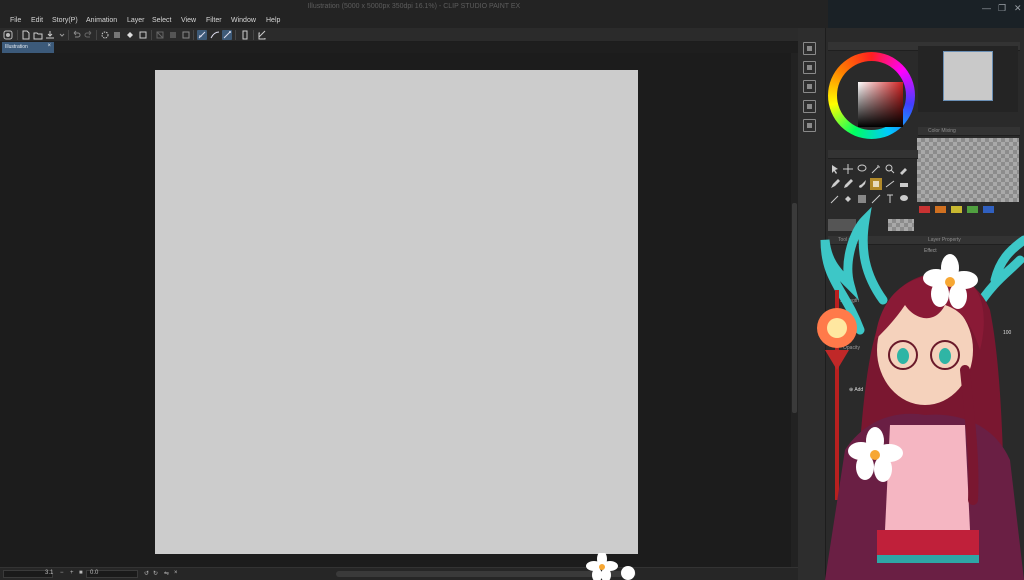 Image resolution: width=1024 pixels, height=580 pixels. I want to click on reset-icon: ×, so click(176, 573).